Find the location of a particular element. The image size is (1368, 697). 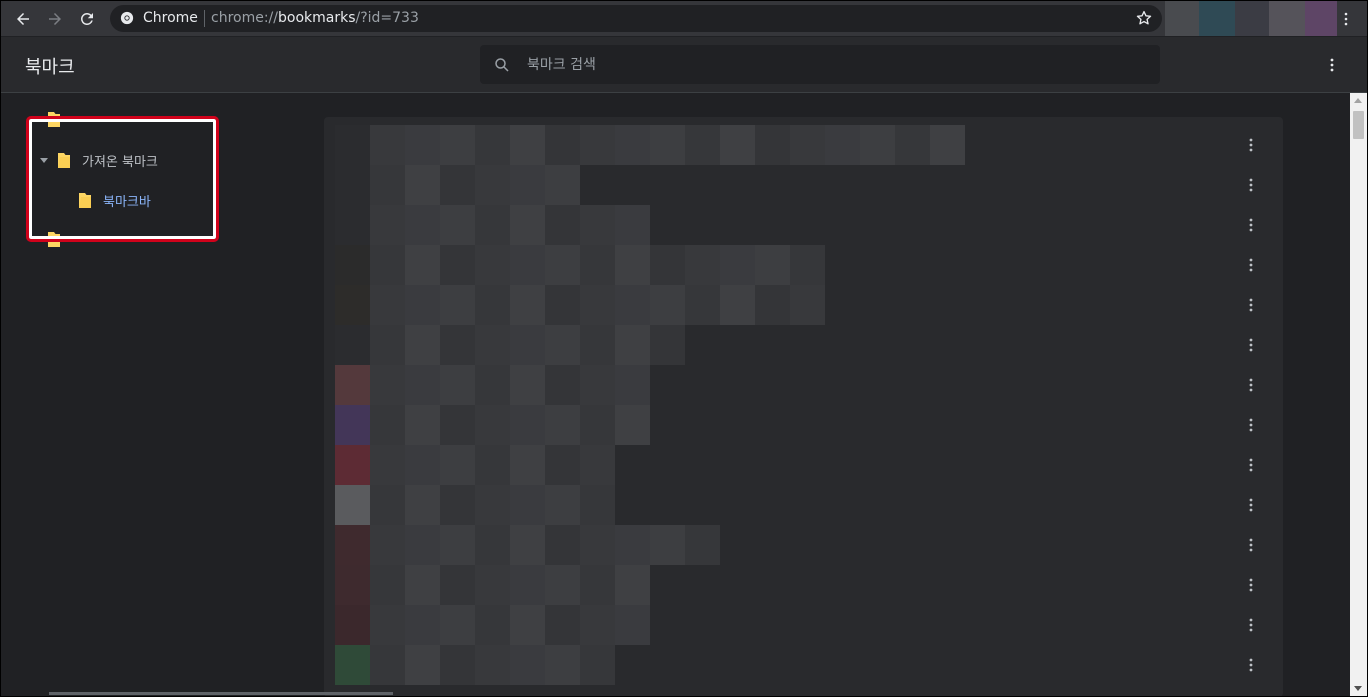

address-bar: Chrome chrome://bookmarks/?id=733 is located at coordinates (636, 18).